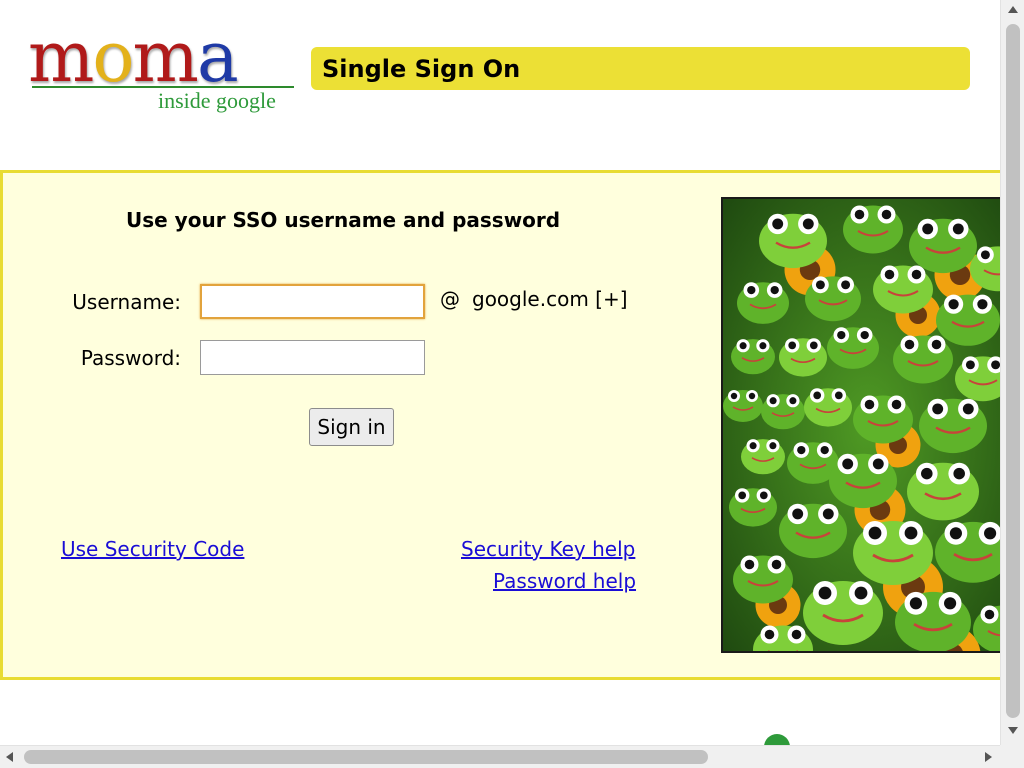 The image size is (1024, 768). Describe the element at coordinates (9, 757) in the screenshot. I see `scroll-left-arrow-icon` at that location.